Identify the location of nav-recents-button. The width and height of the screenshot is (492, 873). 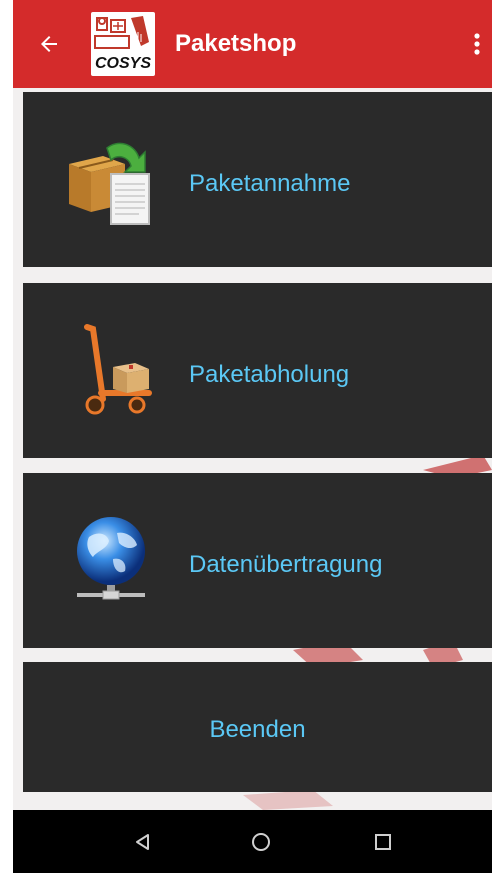
(383, 842).